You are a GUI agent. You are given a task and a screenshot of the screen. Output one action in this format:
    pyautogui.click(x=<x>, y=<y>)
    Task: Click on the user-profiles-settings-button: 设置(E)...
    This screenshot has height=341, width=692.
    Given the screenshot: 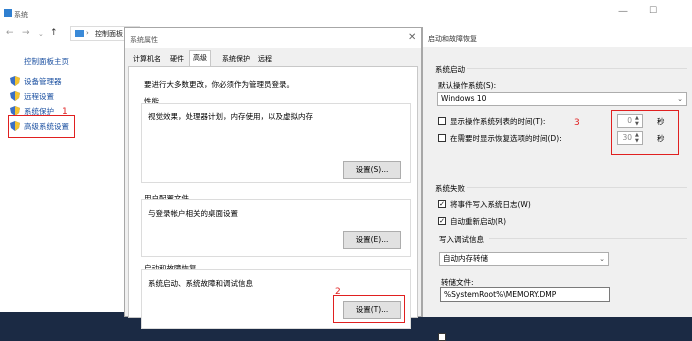 What is the action you would take?
    pyautogui.click(x=372, y=240)
    